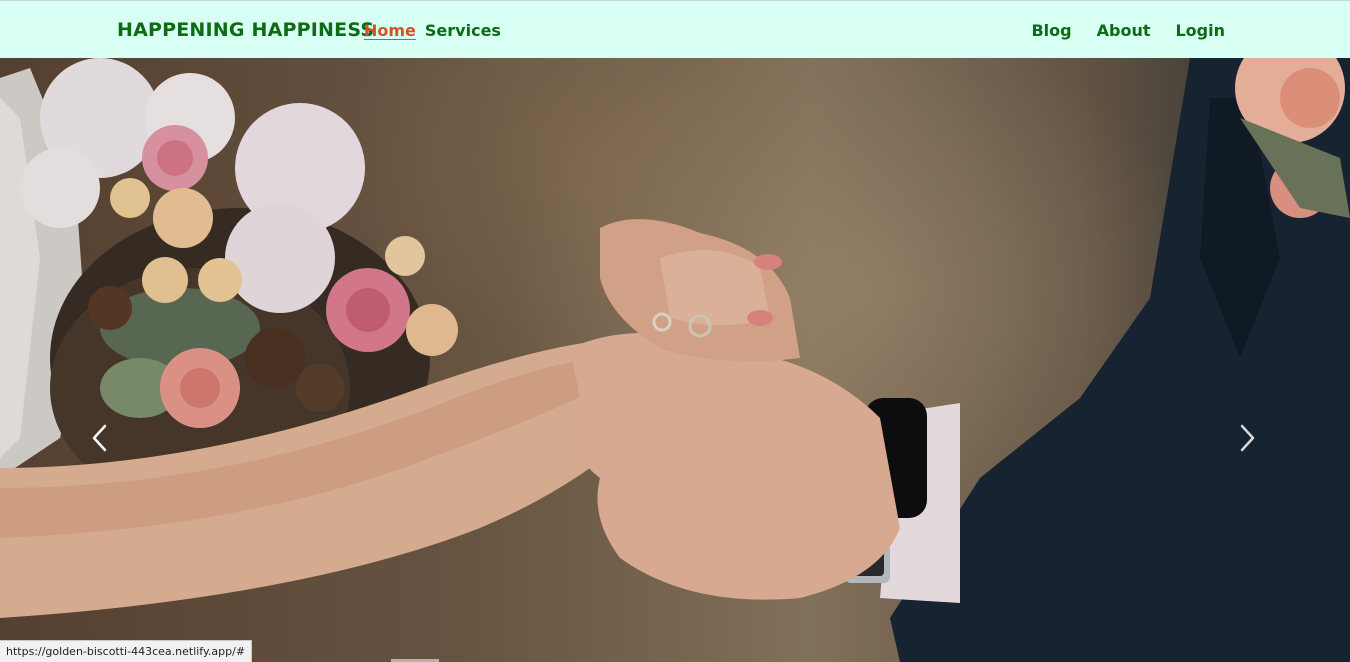 The height and width of the screenshot is (662, 1350). I want to click on nav-right-group: Blog About Login, so click(1128, 30).